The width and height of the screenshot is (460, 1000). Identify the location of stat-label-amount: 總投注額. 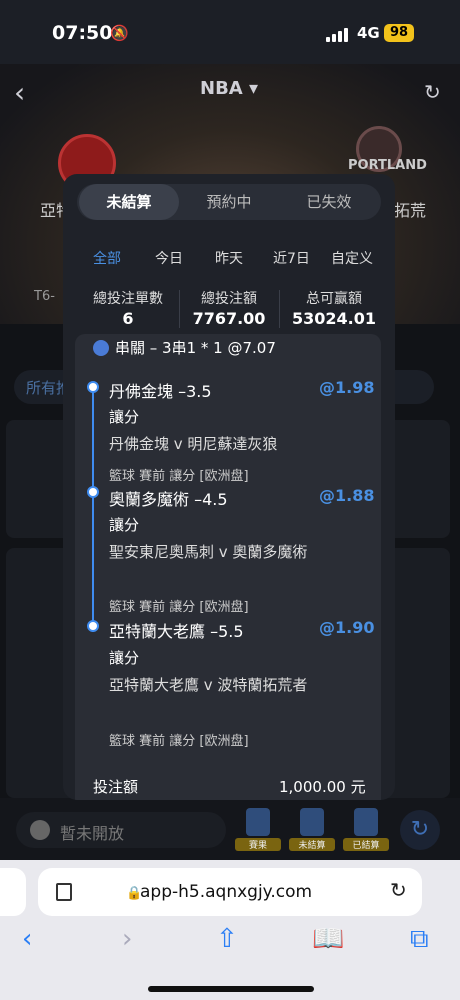
(229, 299).